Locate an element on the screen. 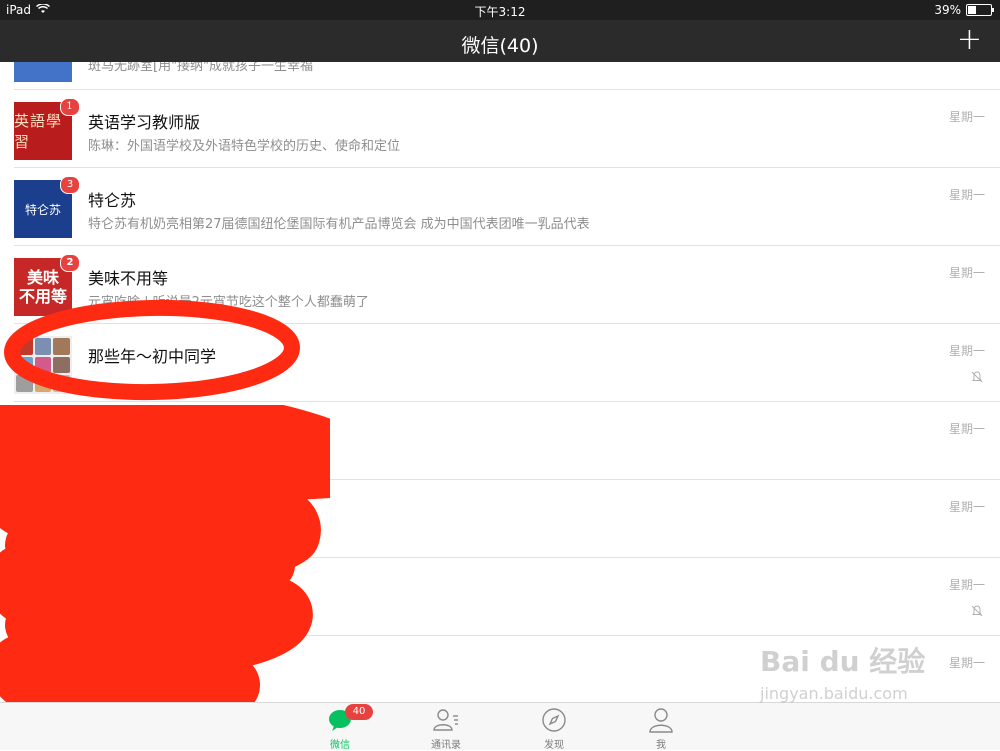 The height and width of the screenshot is (751, 1000). avatar: 特仑苏 3 is located at coordinates (47, 207).